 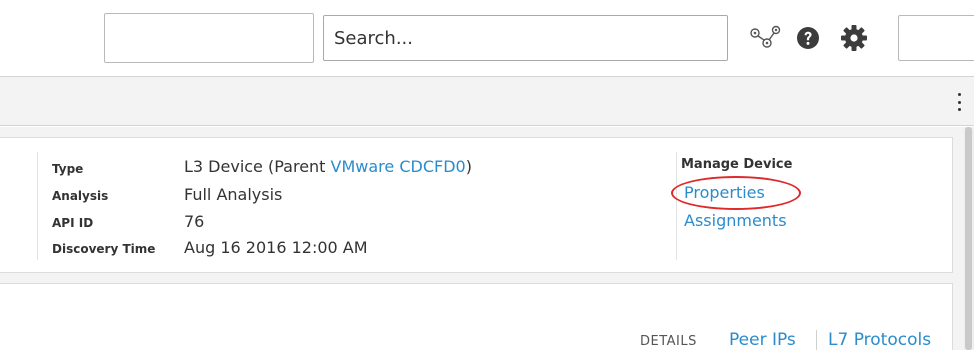 What do you see at coordinates (808, 38) in the screenshot?
I see `question-circle-icon` at bounding box center [808, 38].